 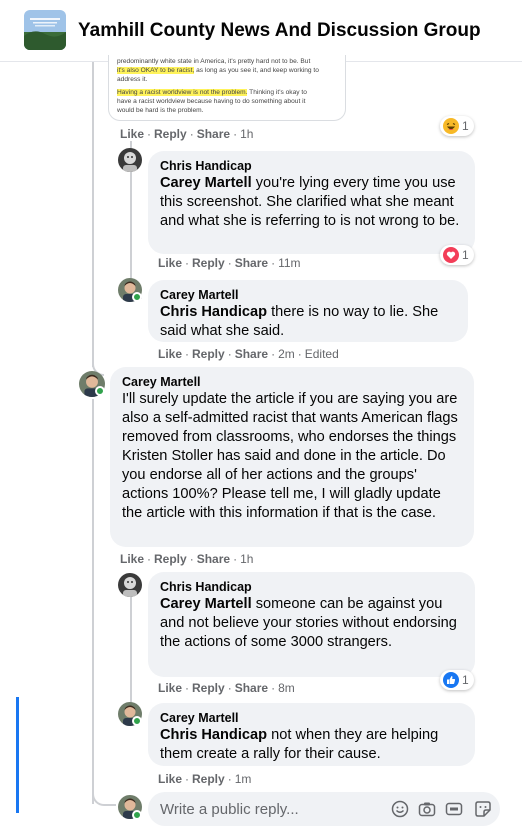 I want to click on group-title: Yamhill County News And Discussion Group, so click(x=279, y=31).